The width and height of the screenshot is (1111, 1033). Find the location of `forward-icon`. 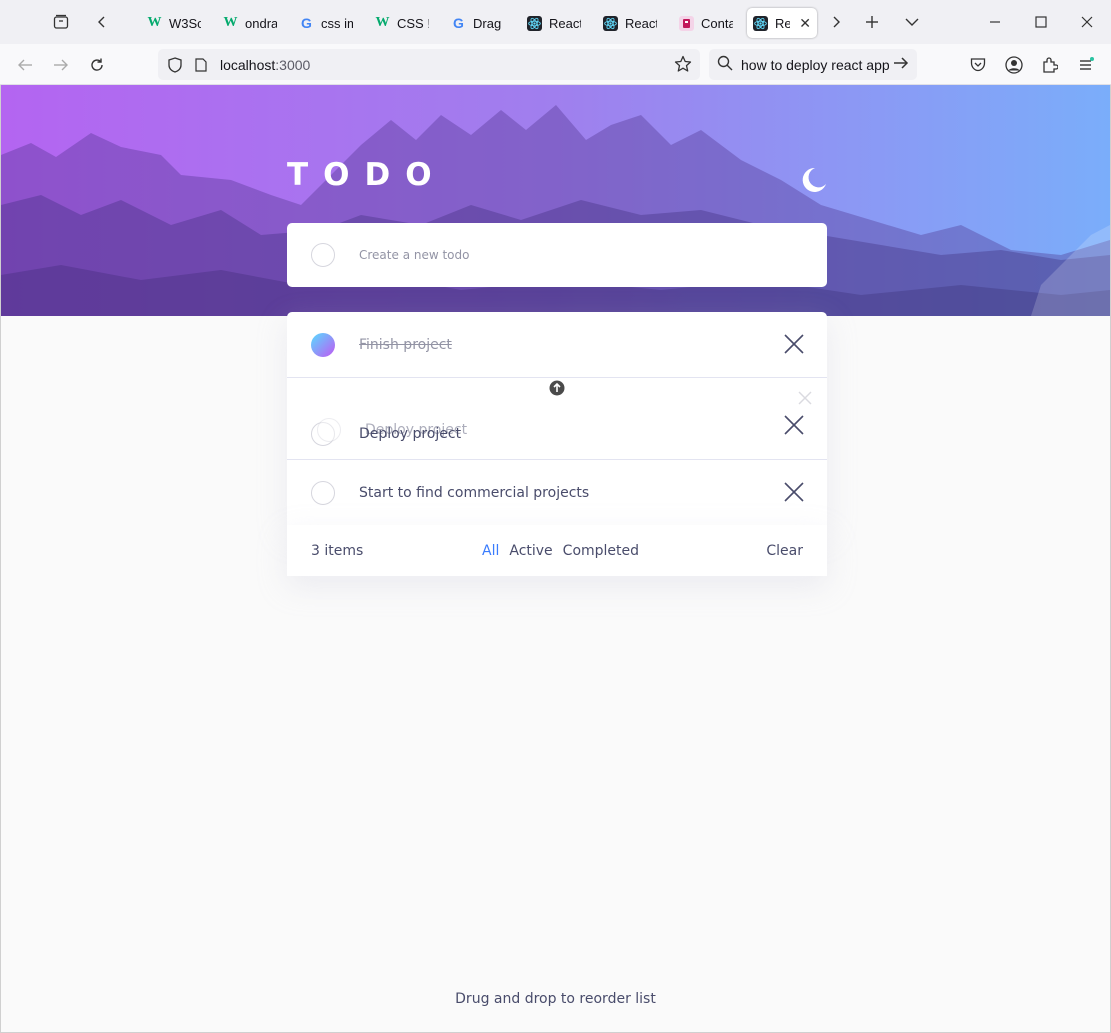

forward-icon is located at coordinates (61, 64).